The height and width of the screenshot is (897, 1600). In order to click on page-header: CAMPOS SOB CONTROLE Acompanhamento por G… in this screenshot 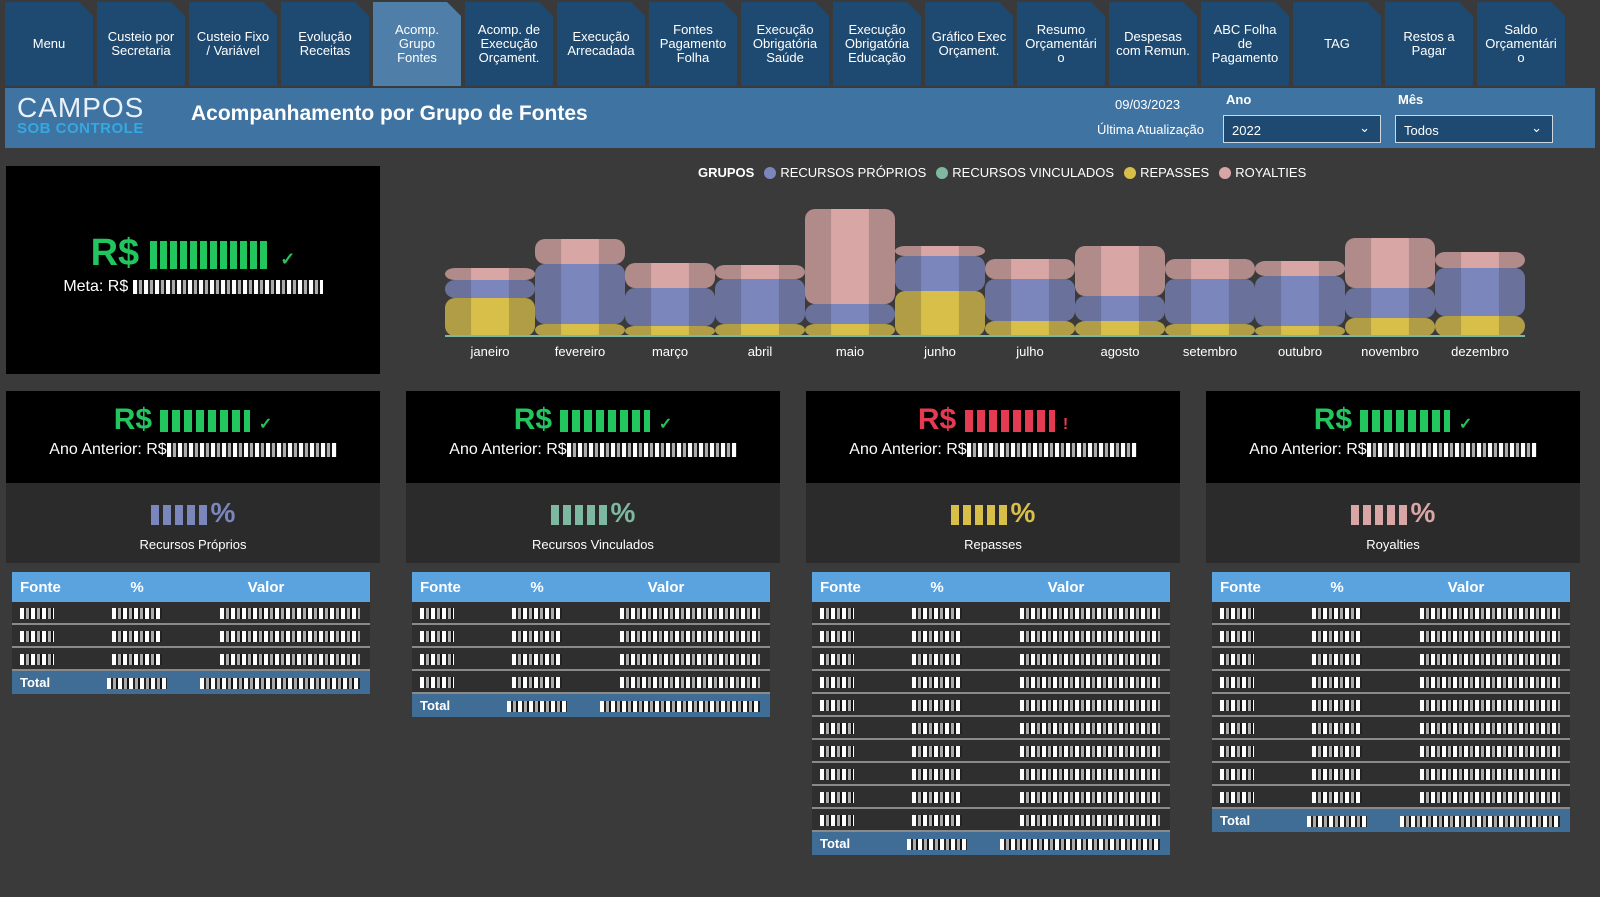, I will do `click(800, 118)`.